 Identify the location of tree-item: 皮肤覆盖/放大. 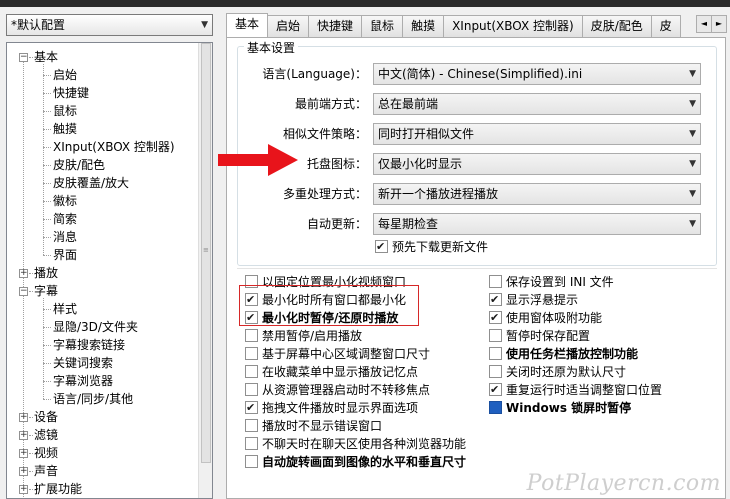
(91, 183).